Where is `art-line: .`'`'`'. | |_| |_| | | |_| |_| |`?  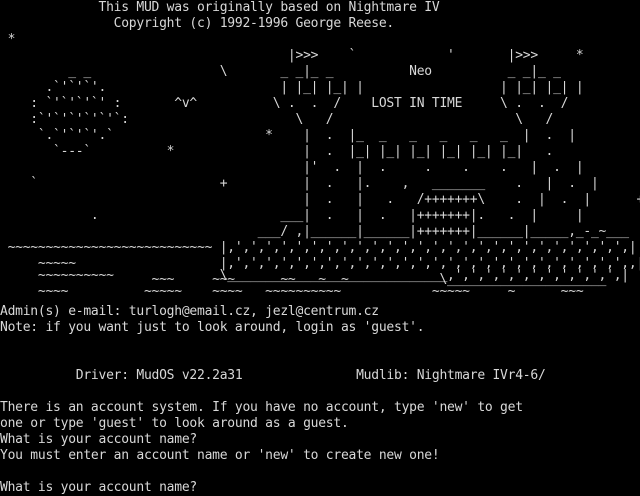
art-line: .`'`'`'. | |_| |_| | | |_| |_| | is located at coordinates (292, 87).